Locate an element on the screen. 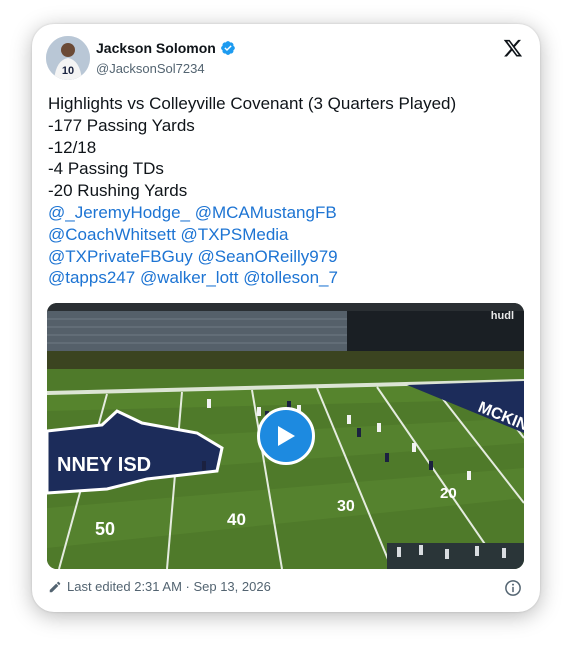 The image size is (574, 653). yard-number: 40 is located at coordinates (236, 519).